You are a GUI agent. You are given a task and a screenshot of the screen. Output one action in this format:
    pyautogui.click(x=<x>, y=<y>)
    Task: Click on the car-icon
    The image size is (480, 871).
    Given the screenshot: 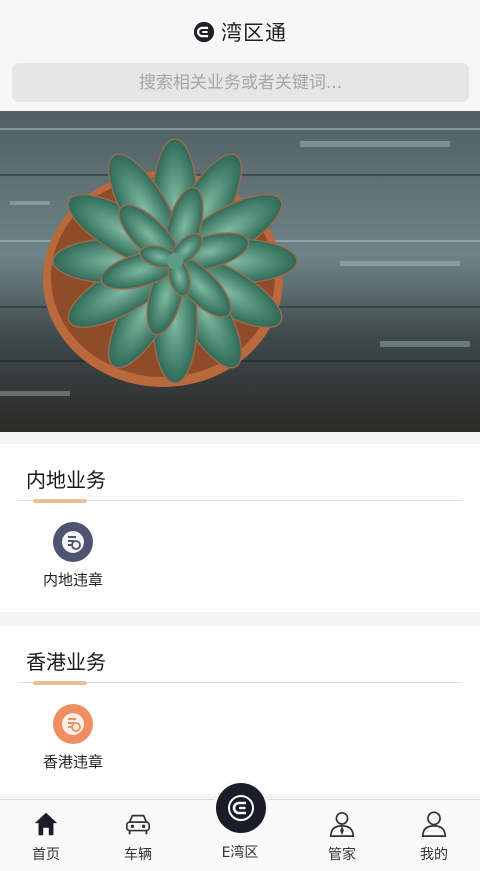 What is the action you would take?
    pyautogui.click(x=138, y=824)
    